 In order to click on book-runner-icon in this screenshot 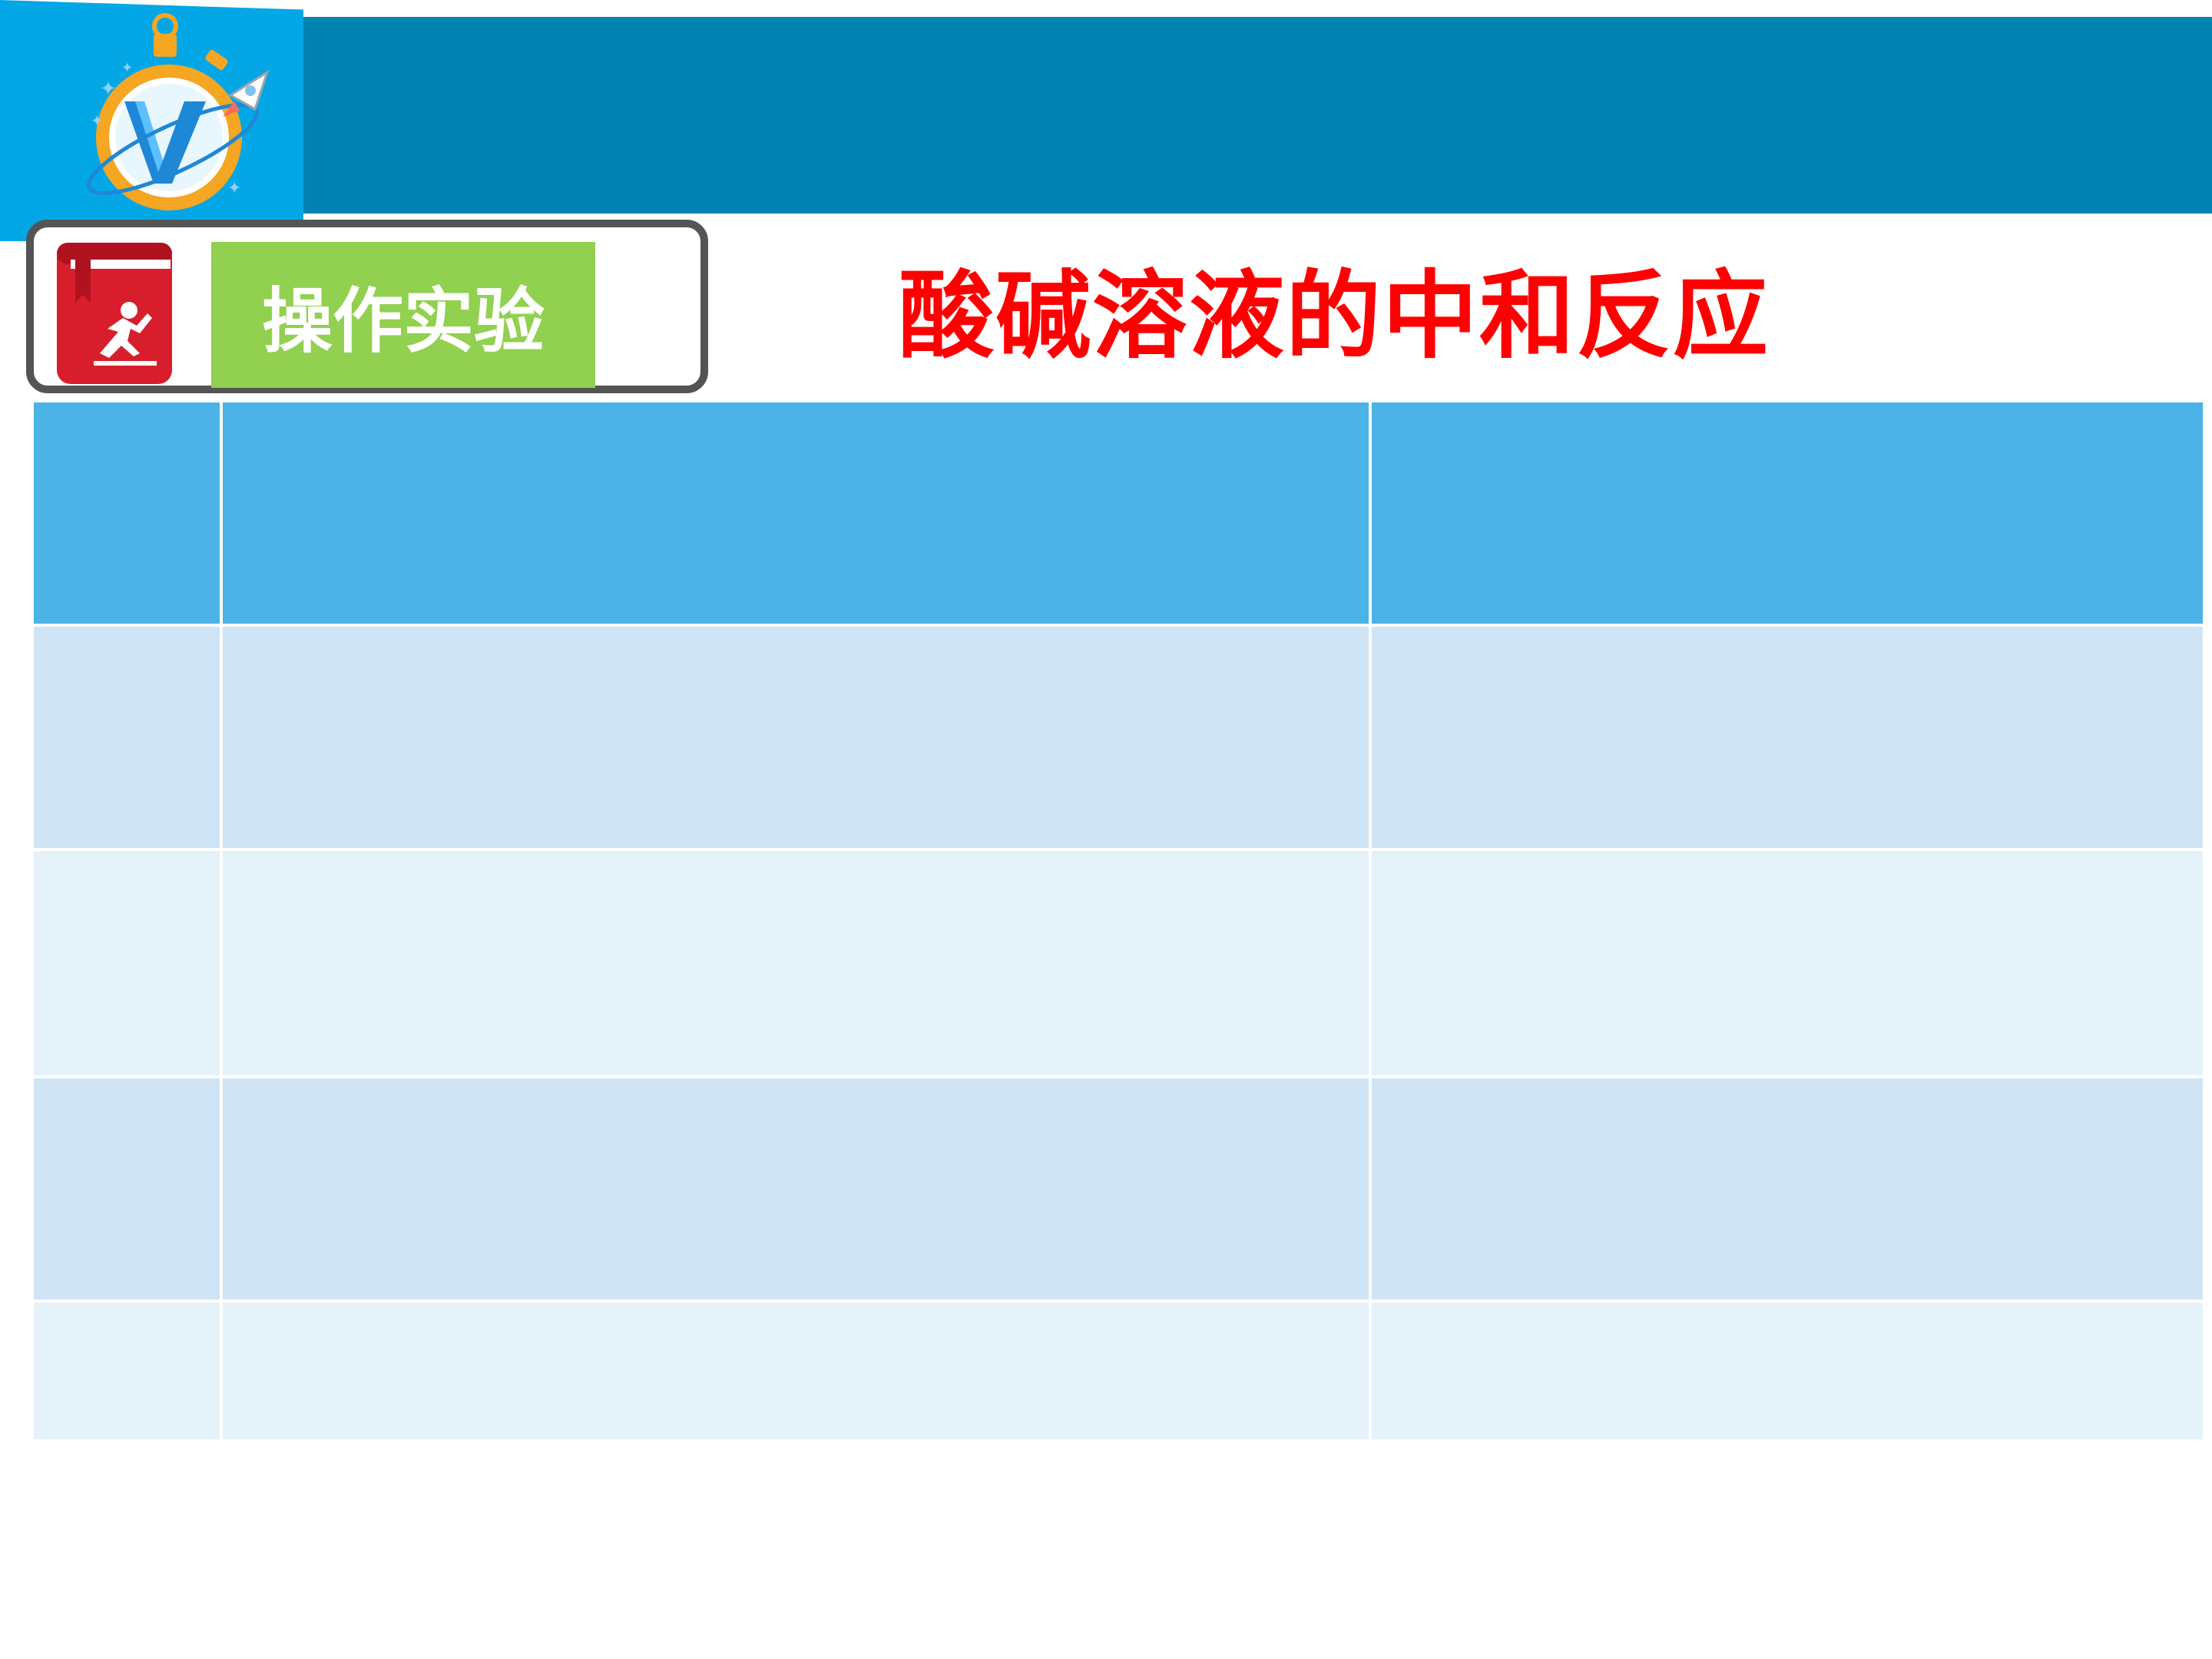, I will do `click(115, 314)`.